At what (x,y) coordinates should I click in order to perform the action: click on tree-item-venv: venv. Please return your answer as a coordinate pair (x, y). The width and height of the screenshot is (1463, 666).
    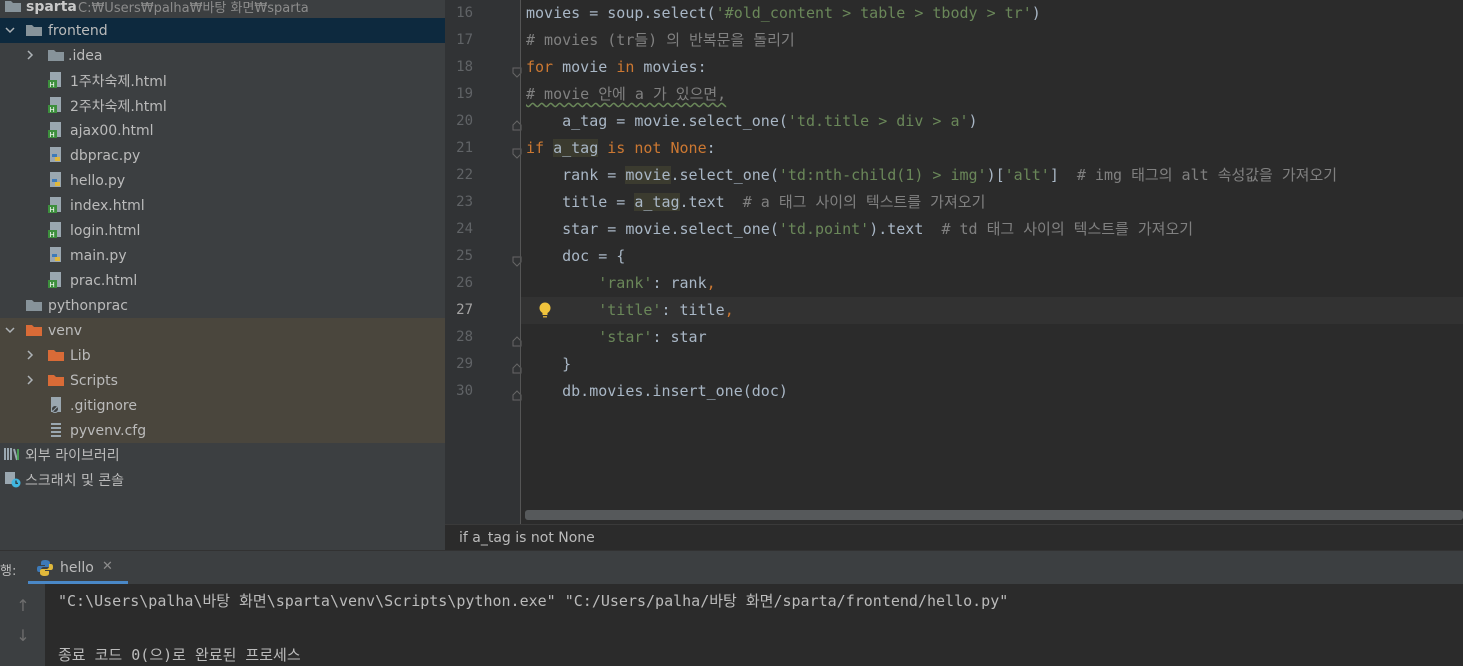
    Looking at the image, I should click on (222, 330).